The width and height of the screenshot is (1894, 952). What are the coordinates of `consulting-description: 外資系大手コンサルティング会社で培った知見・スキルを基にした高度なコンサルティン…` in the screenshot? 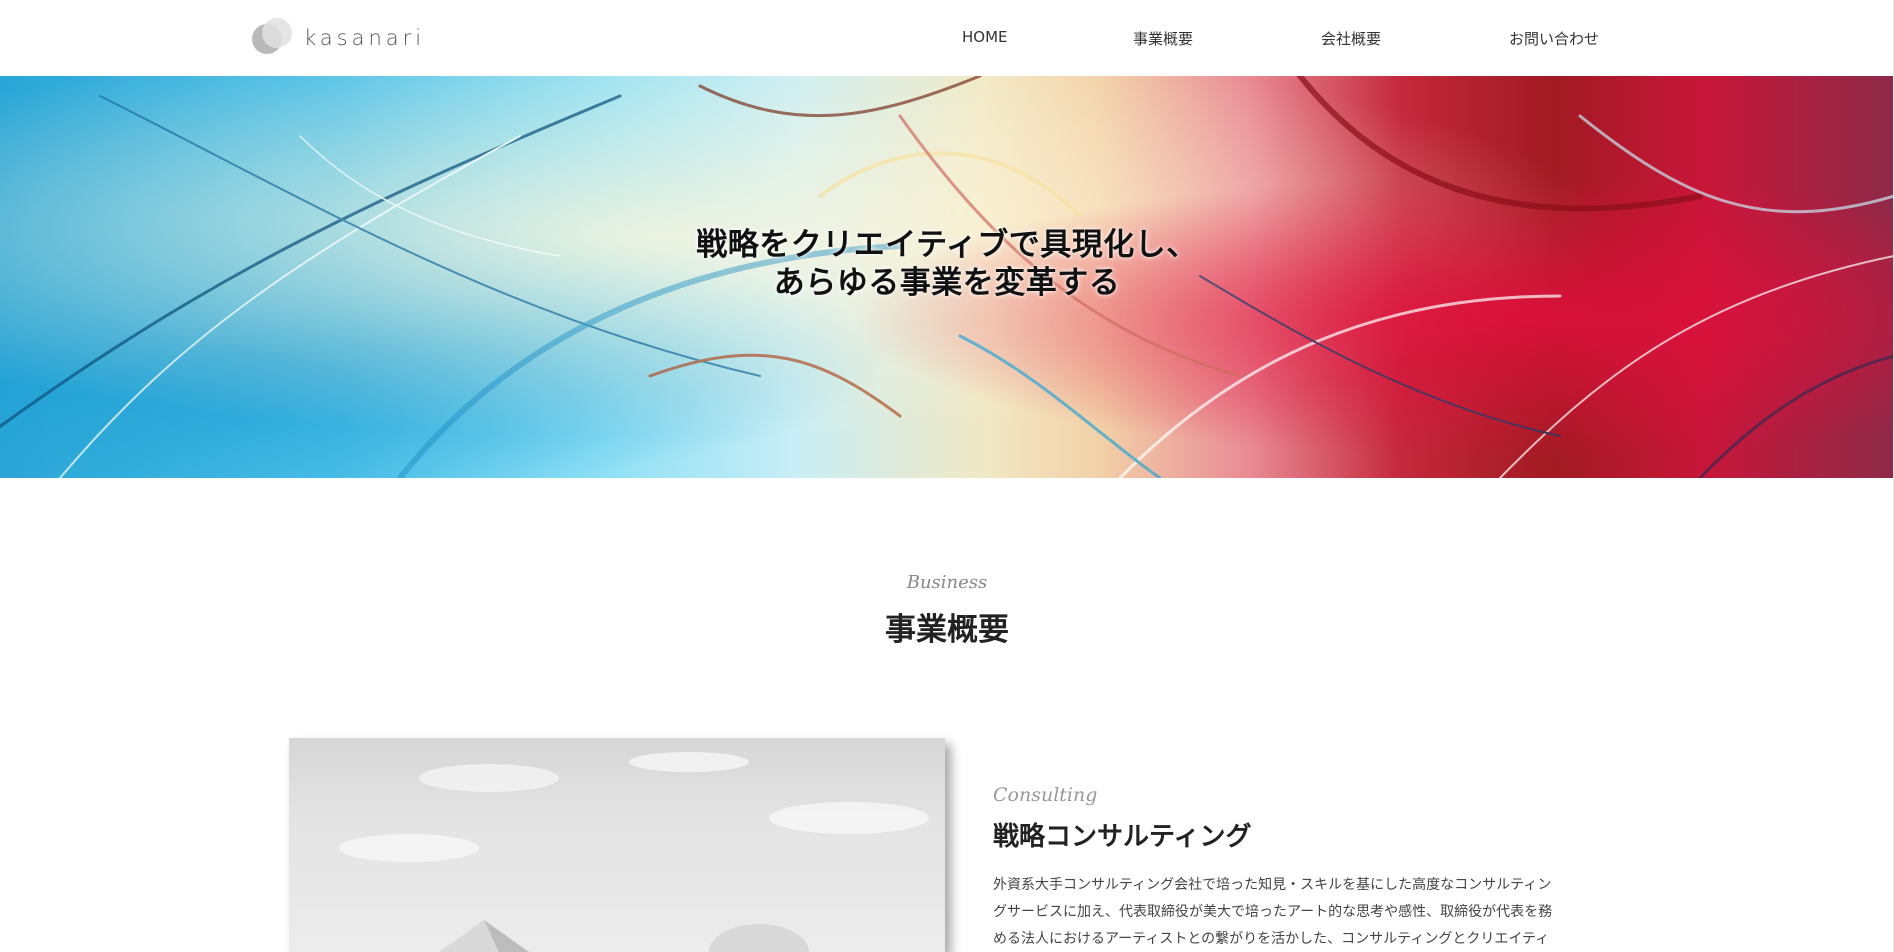 It's located at (1273, 912).